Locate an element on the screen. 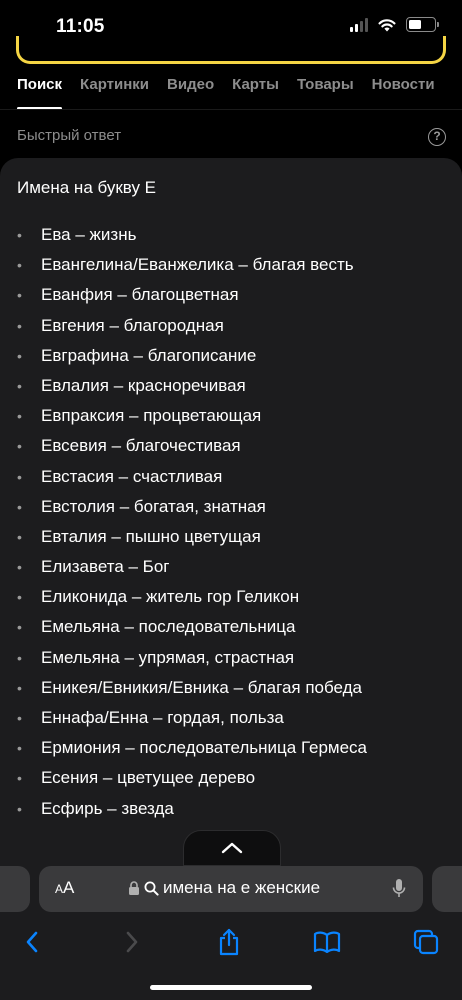 This screenshot has height=1000, width=462. tab-video: Видео is located at coordinates (190, 91).